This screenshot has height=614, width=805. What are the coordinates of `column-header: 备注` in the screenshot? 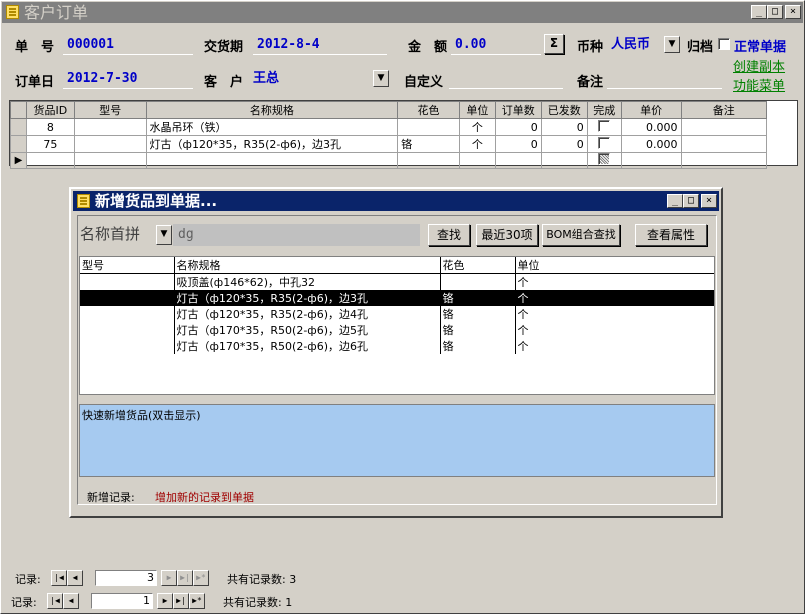 It's located at (724, 110).